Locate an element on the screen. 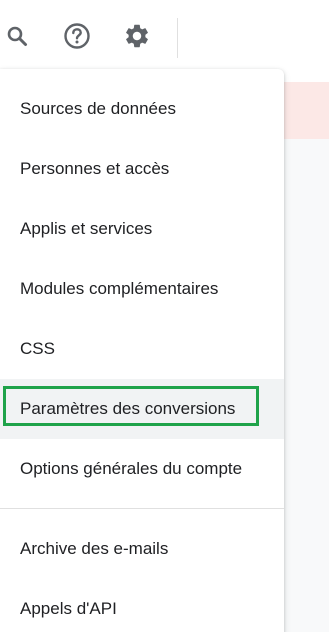  menu-item-data-sources: Sources de données is located at coordinates (142, 109).